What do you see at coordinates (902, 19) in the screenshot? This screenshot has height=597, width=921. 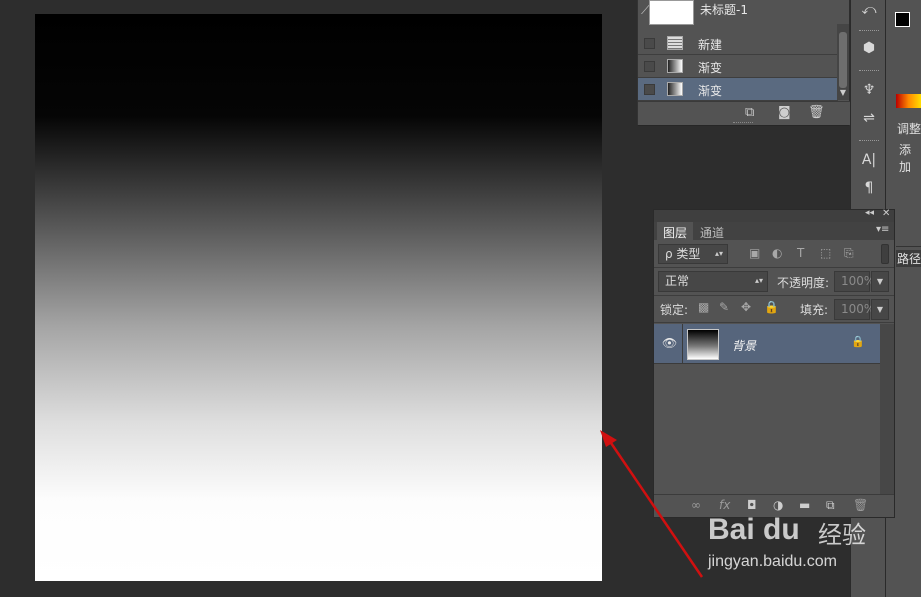 I see `foreground-color-swatch` at bounding box center [902, 19].